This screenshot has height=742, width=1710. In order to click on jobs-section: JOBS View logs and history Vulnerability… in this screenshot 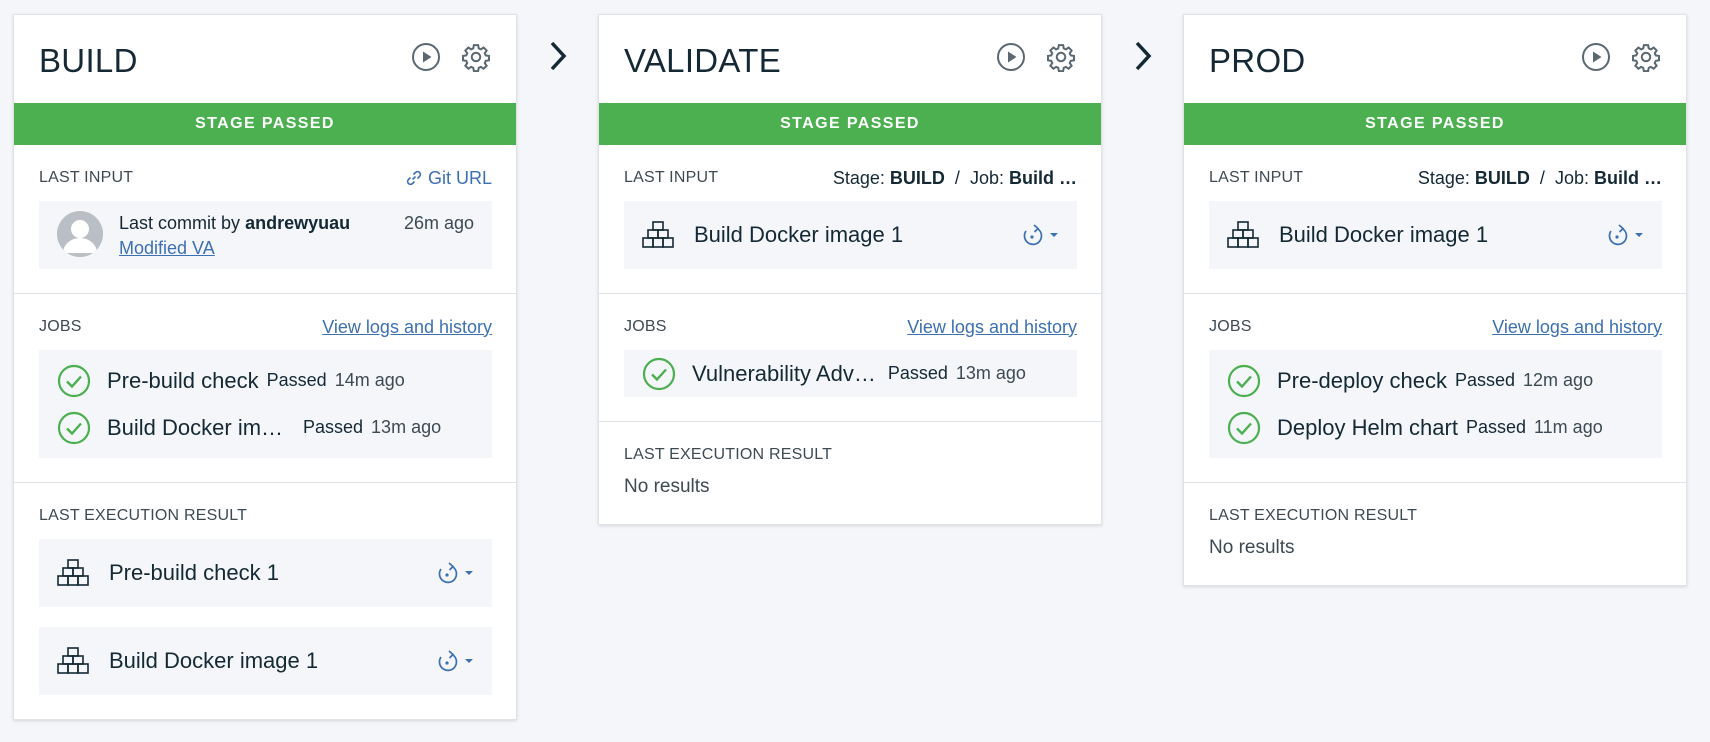, I will do `click(850, 358)`.